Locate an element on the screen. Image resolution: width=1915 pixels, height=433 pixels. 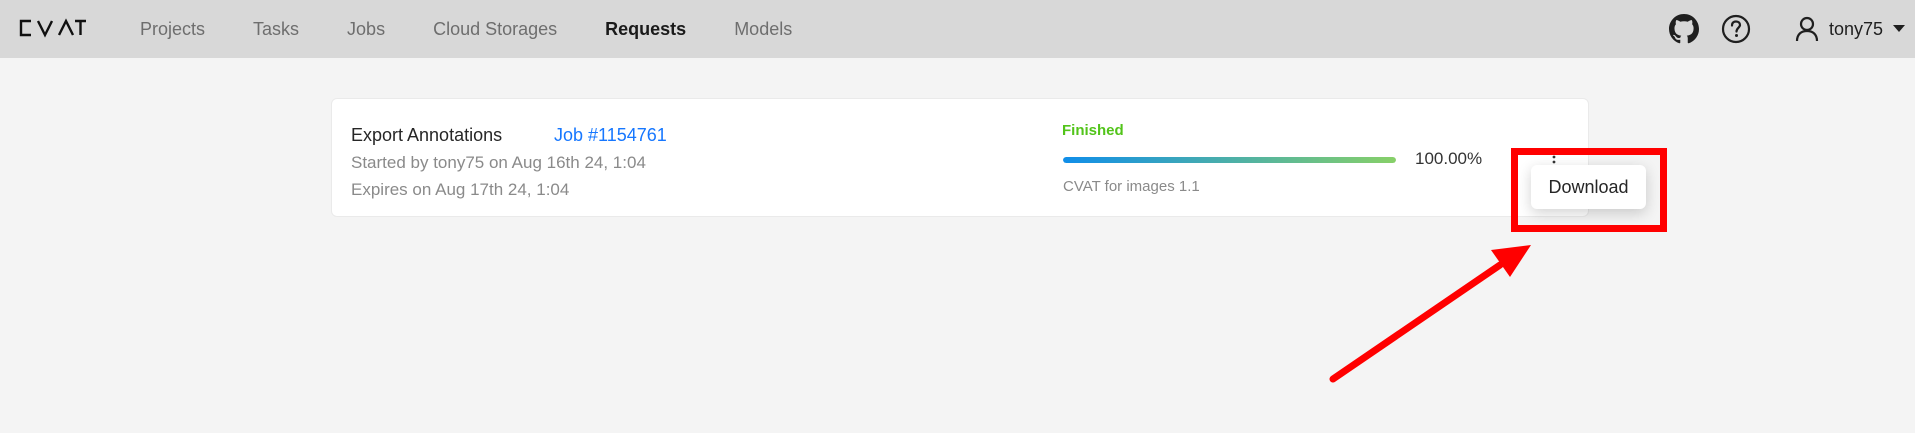
progress-bar is located at coordinates (1229, 160).